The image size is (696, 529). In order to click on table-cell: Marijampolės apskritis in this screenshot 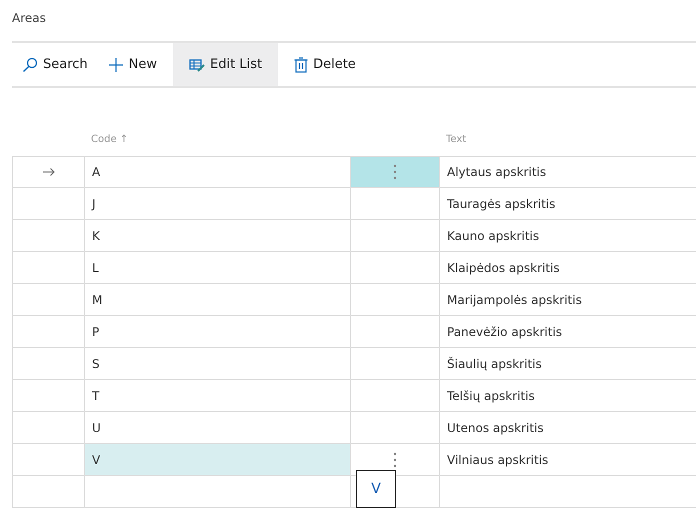, I will do `click(567, 300)`.